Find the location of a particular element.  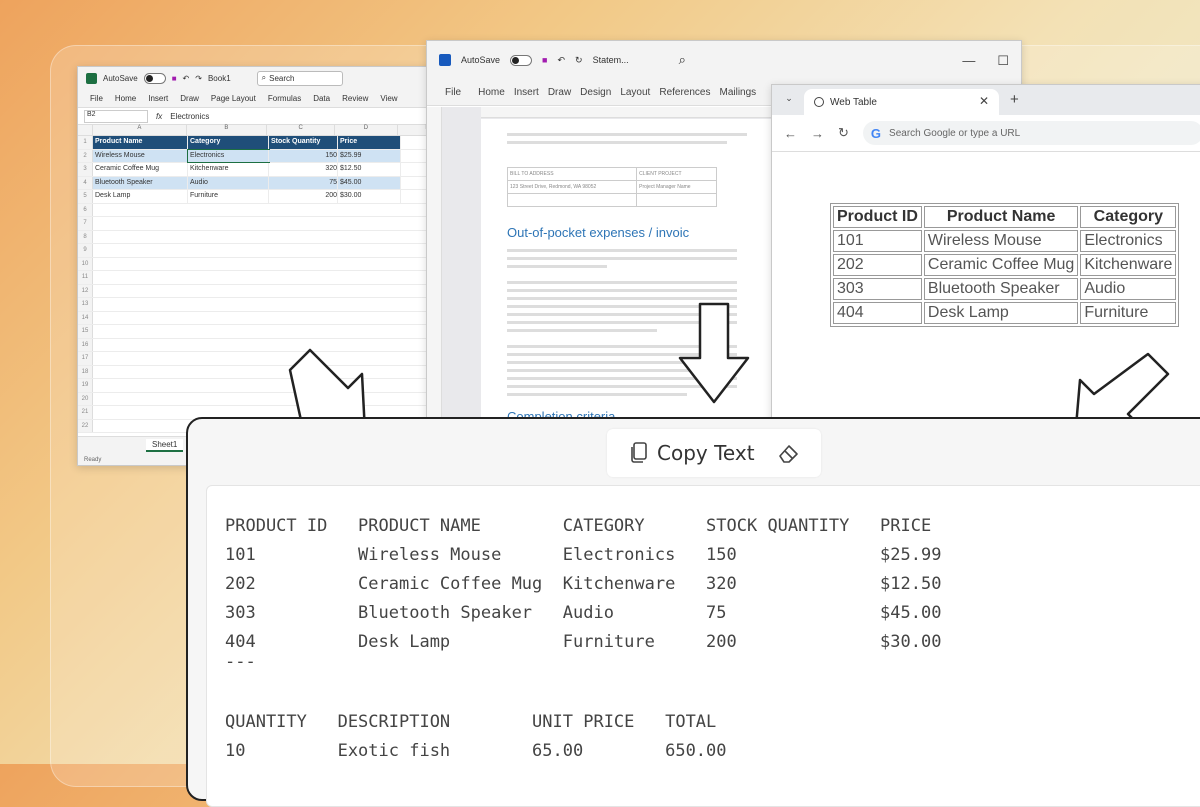

ribbon-tab-page-layout: Page Layout is located at coordinates (233, 98).